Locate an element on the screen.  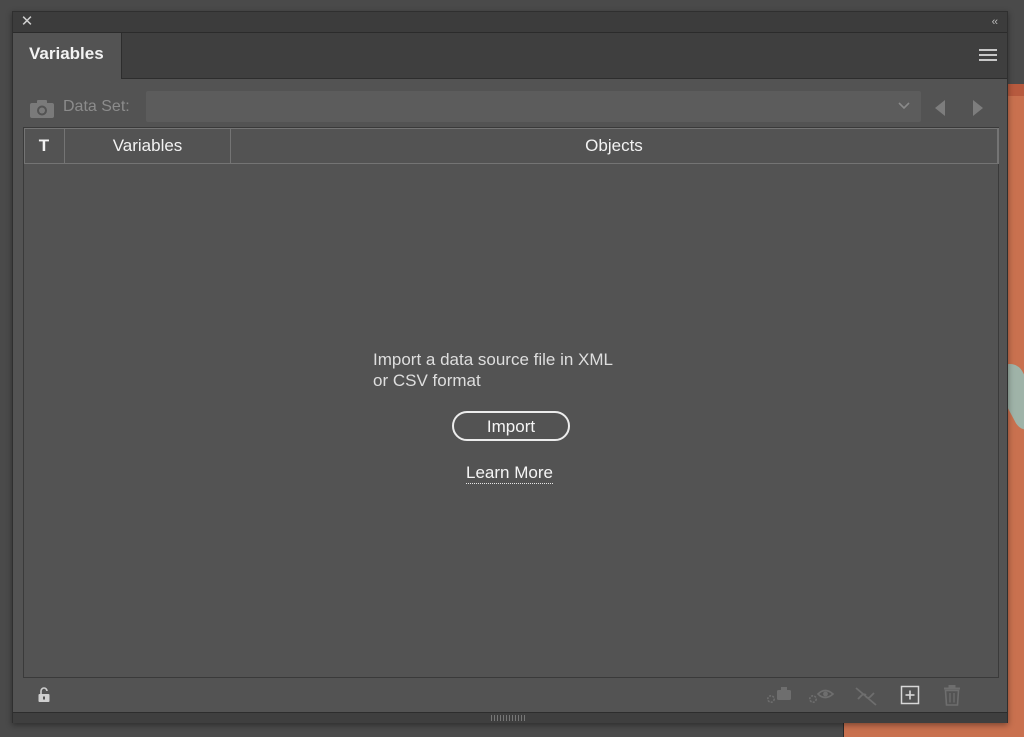
dataset-row: Data Set: is located at coordinates (510, 108).